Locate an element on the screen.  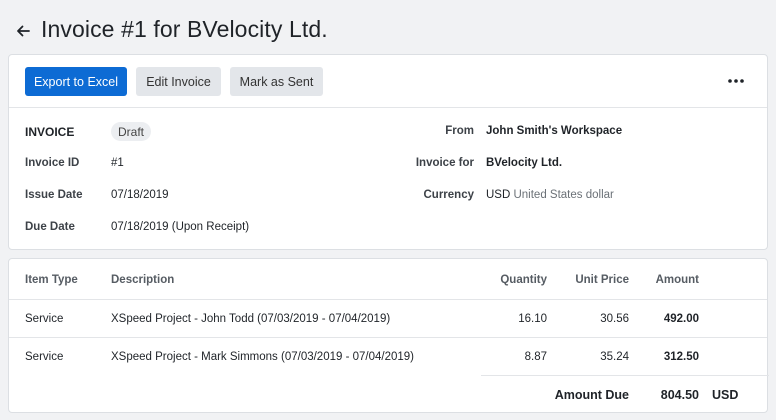
status-badge: Draft is located at coordinates (131, 131).